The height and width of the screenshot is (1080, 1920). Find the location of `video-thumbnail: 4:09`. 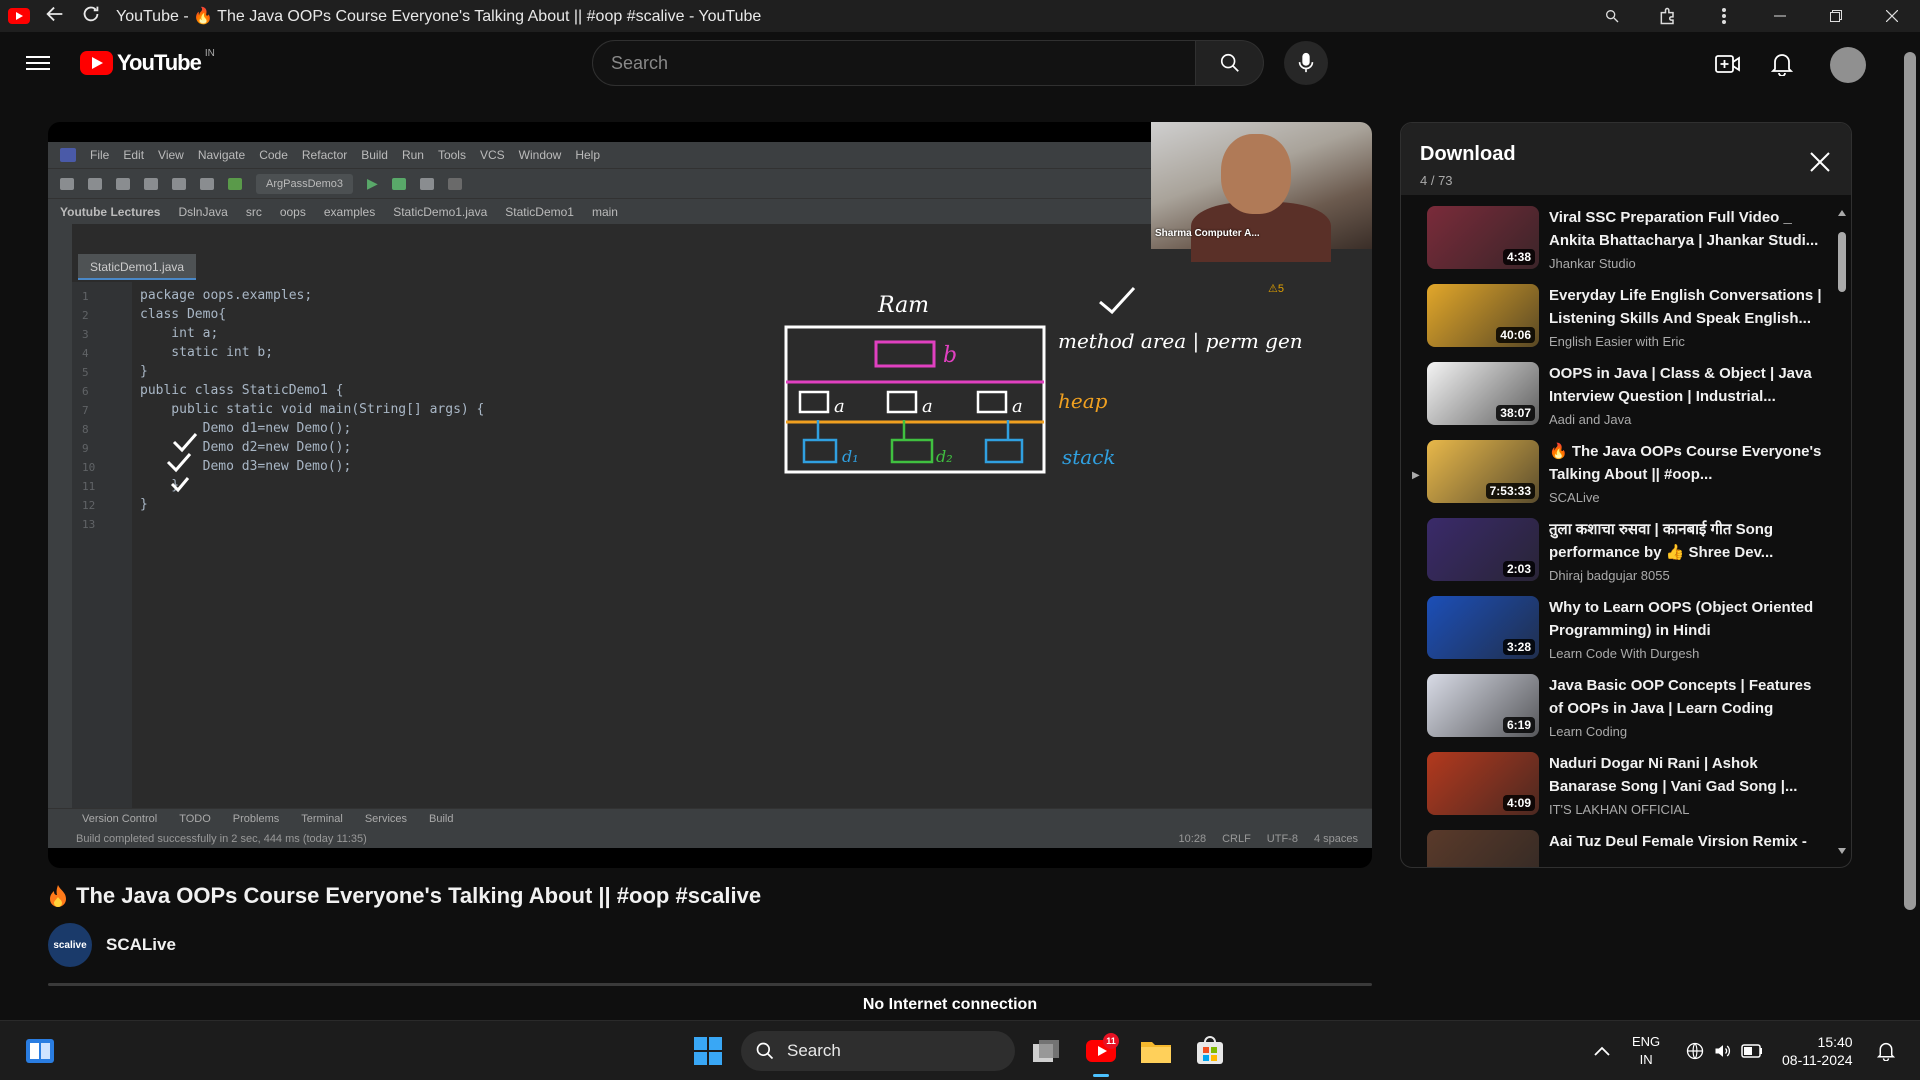

video-thumbnail: 4:09 is located at coordinates (1483, 783).